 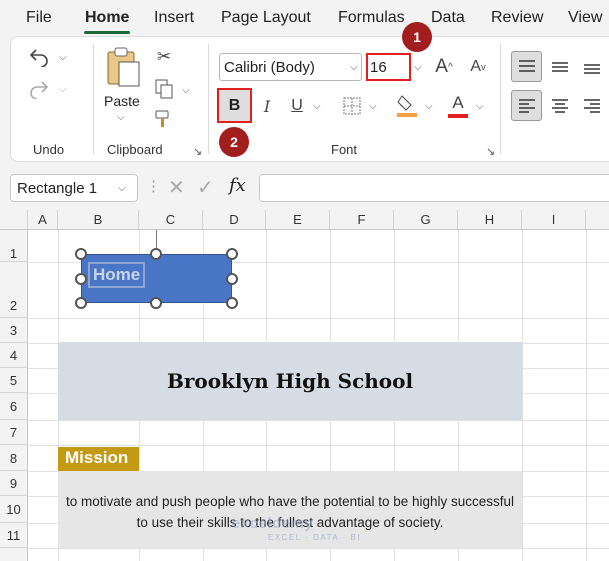 I want to click on row-header: 3, so click(x=14, y=330).